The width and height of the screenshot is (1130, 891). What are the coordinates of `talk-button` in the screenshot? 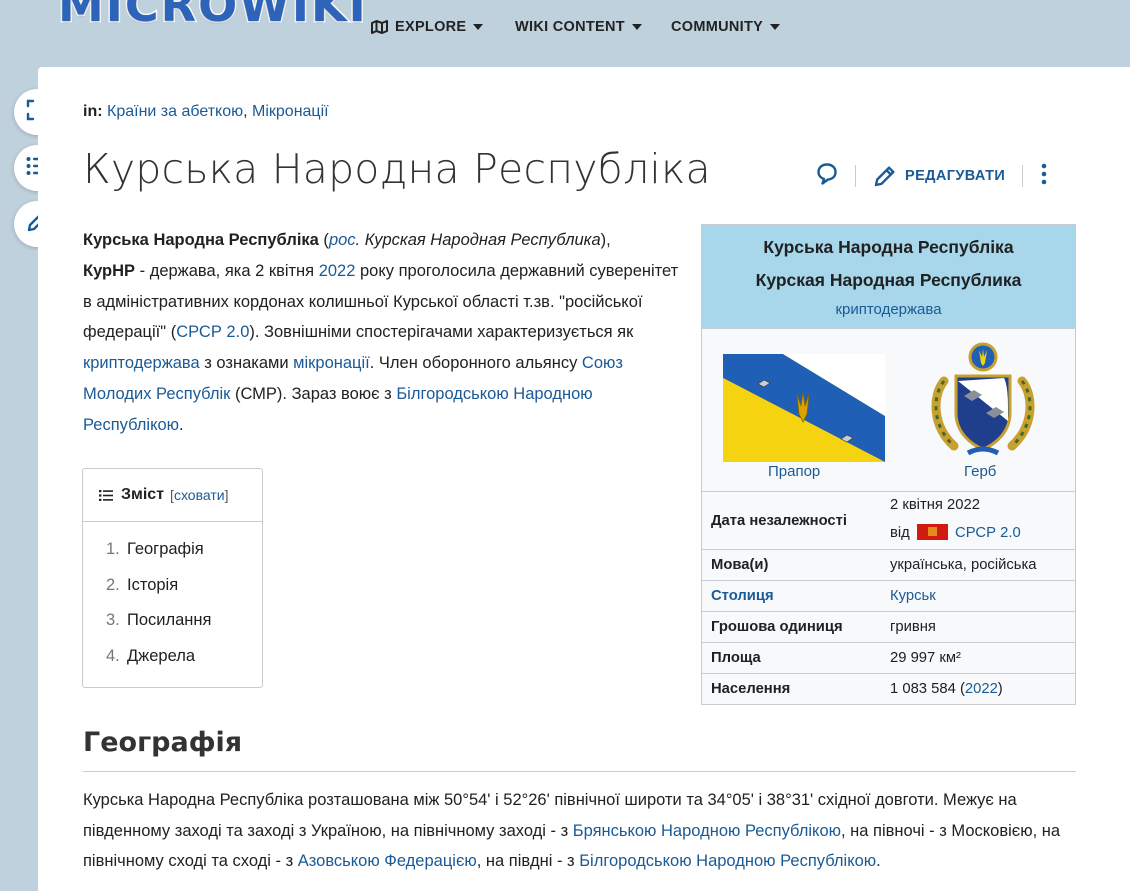 It's located at (827, 176).